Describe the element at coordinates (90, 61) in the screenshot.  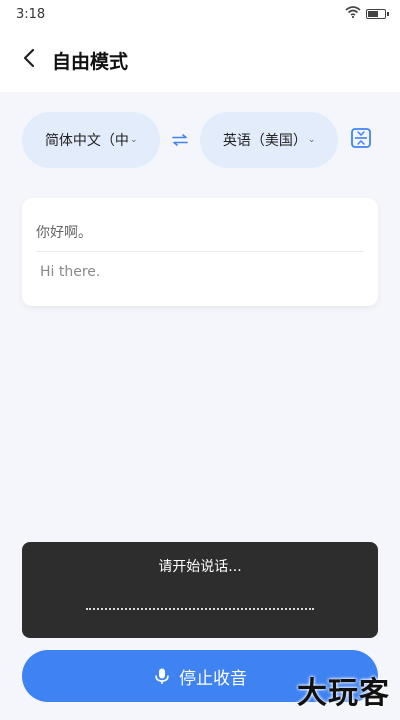
I see `page-title: 自由模式` at that location.